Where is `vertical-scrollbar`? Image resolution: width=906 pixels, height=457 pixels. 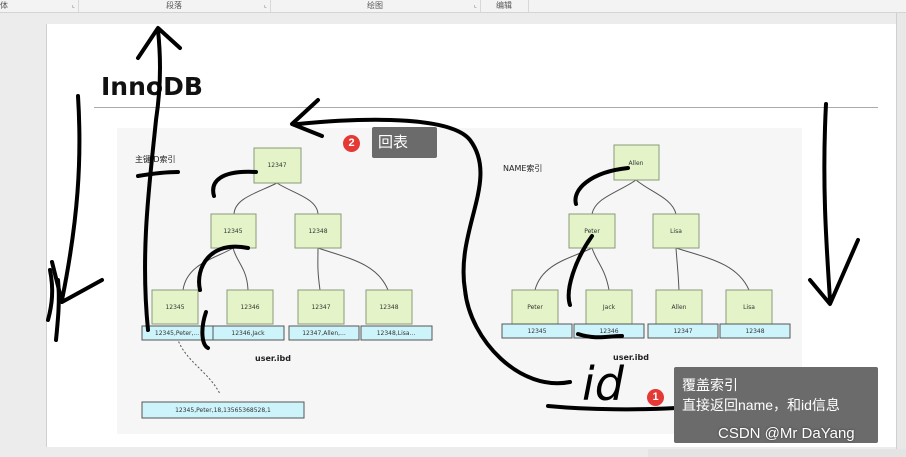 vertical-scrollbar is located at coordinates (901, 235).